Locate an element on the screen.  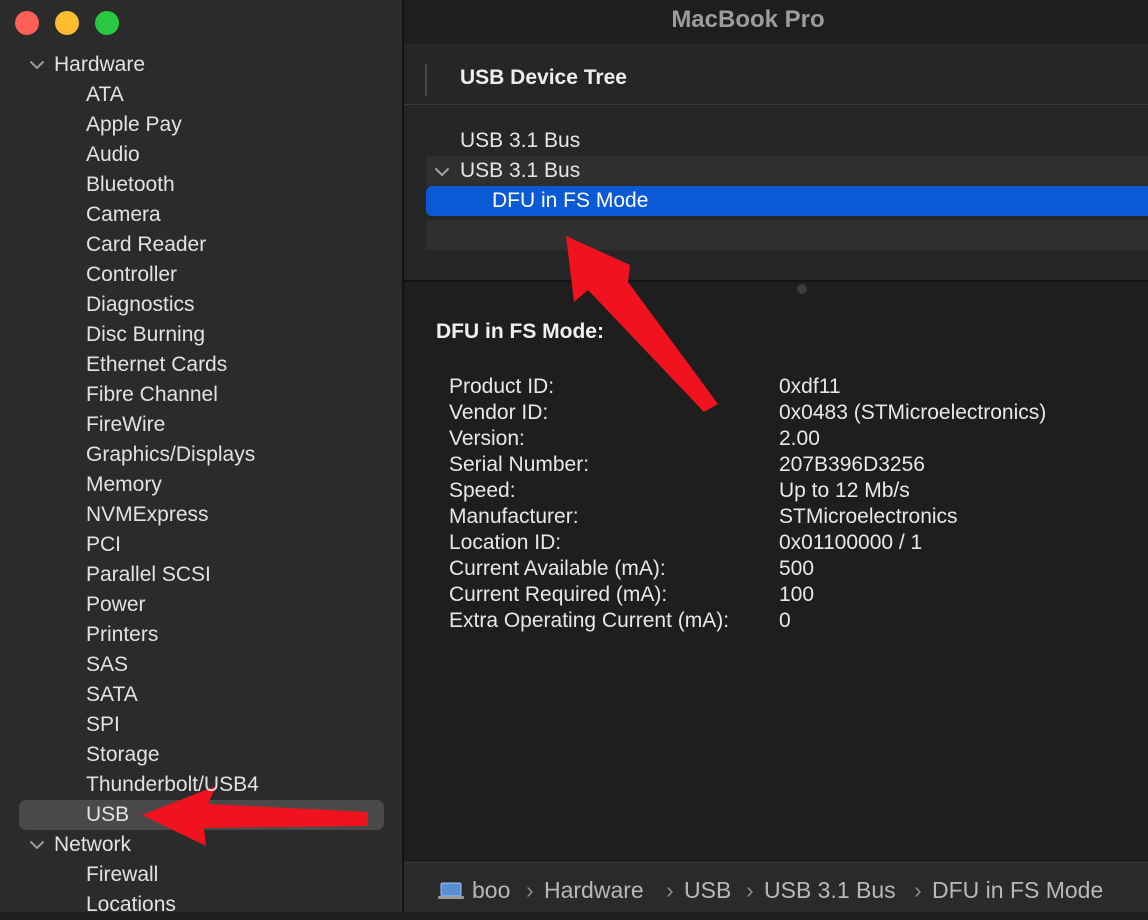
tree-row-label: DFU in FS Mode is located at coordinates (570, 200).